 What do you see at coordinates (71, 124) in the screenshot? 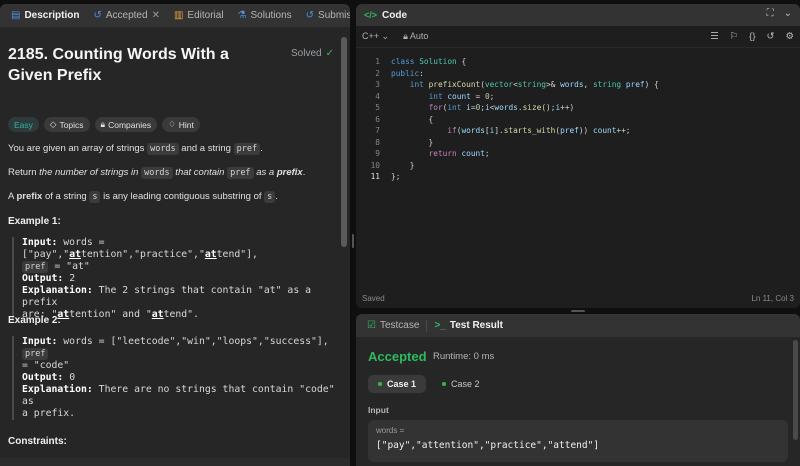
I see `chip-label: Topics` at bounding box center [71, 124].